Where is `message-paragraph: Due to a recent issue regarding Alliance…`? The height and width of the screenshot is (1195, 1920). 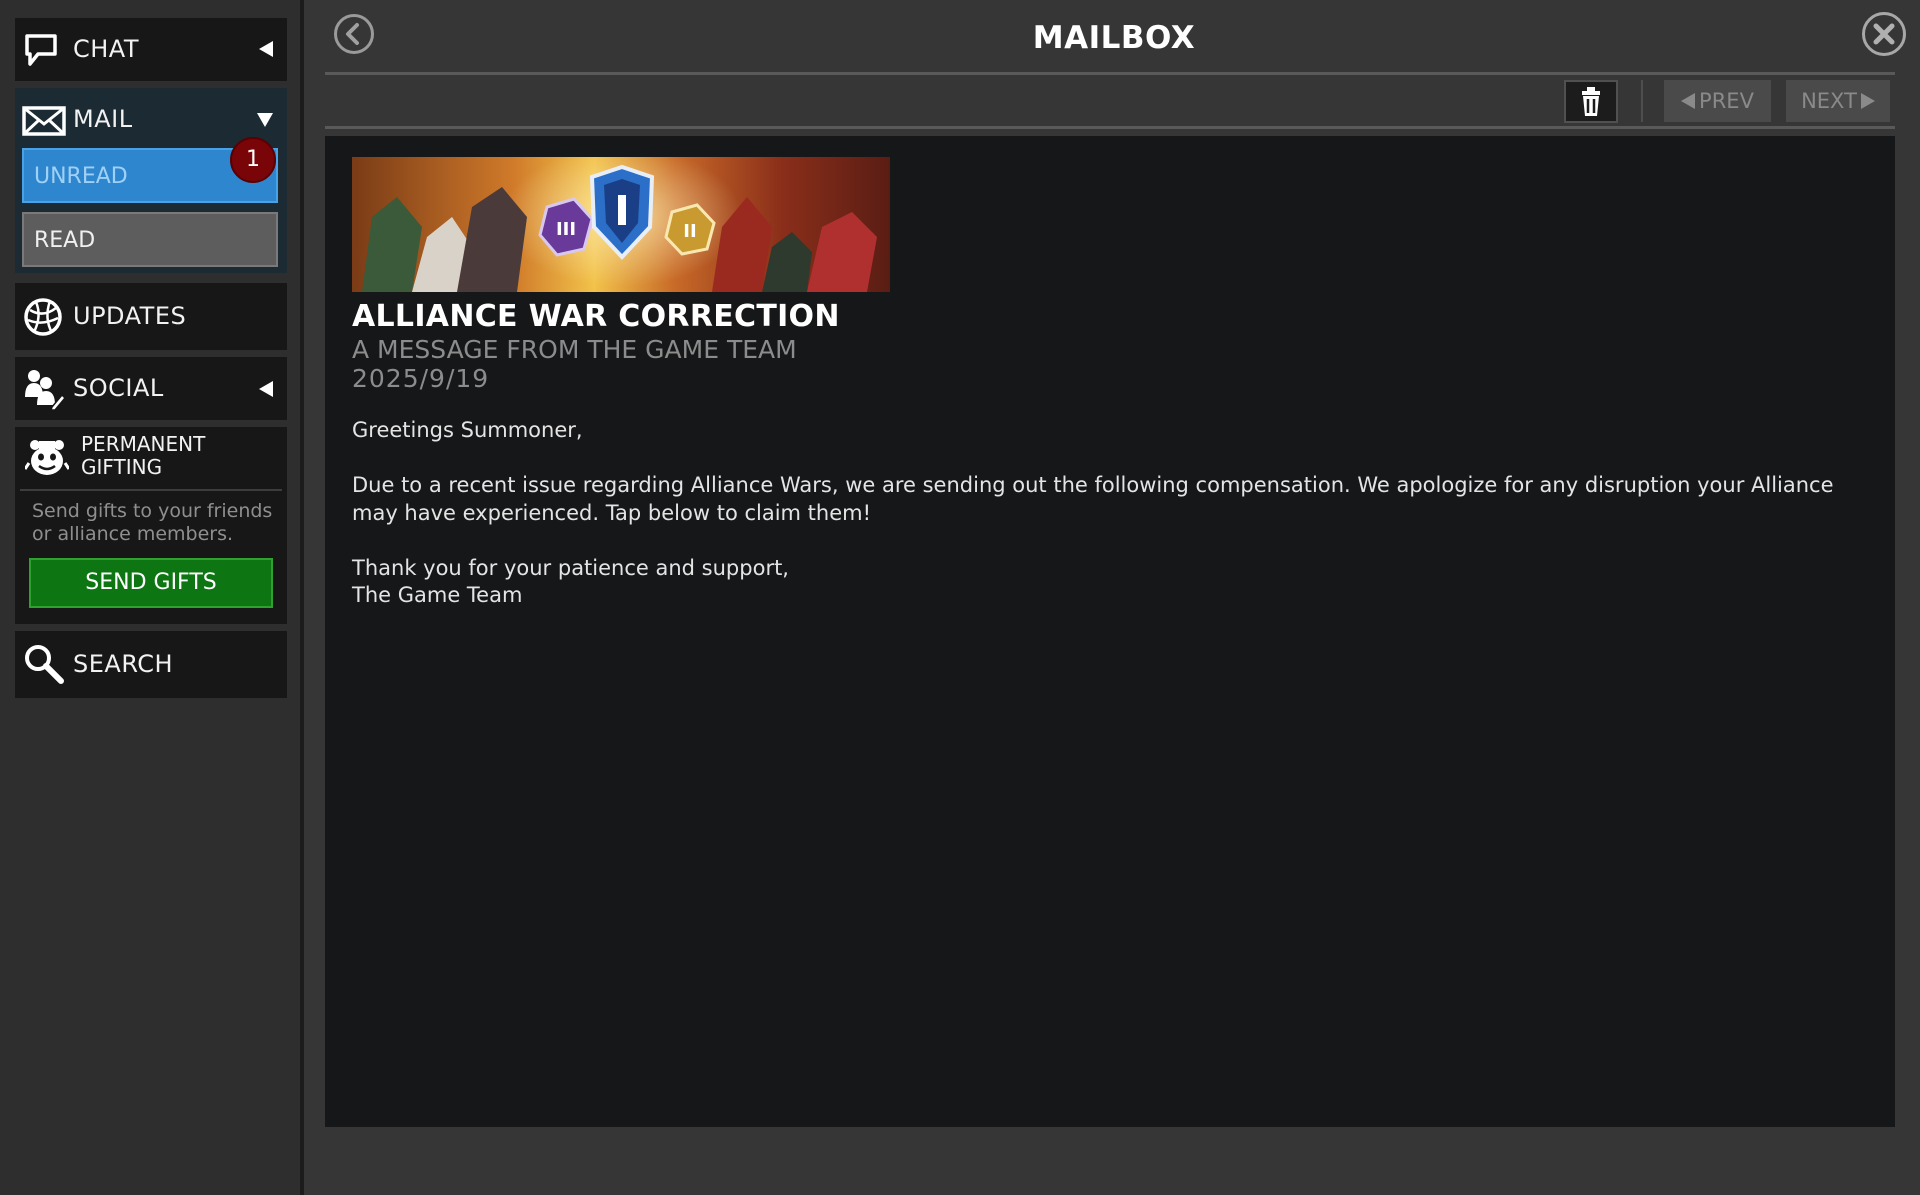
message-paragraph: Due to a recent issue regarding Alliance… is located at coordinates (1093, 499).